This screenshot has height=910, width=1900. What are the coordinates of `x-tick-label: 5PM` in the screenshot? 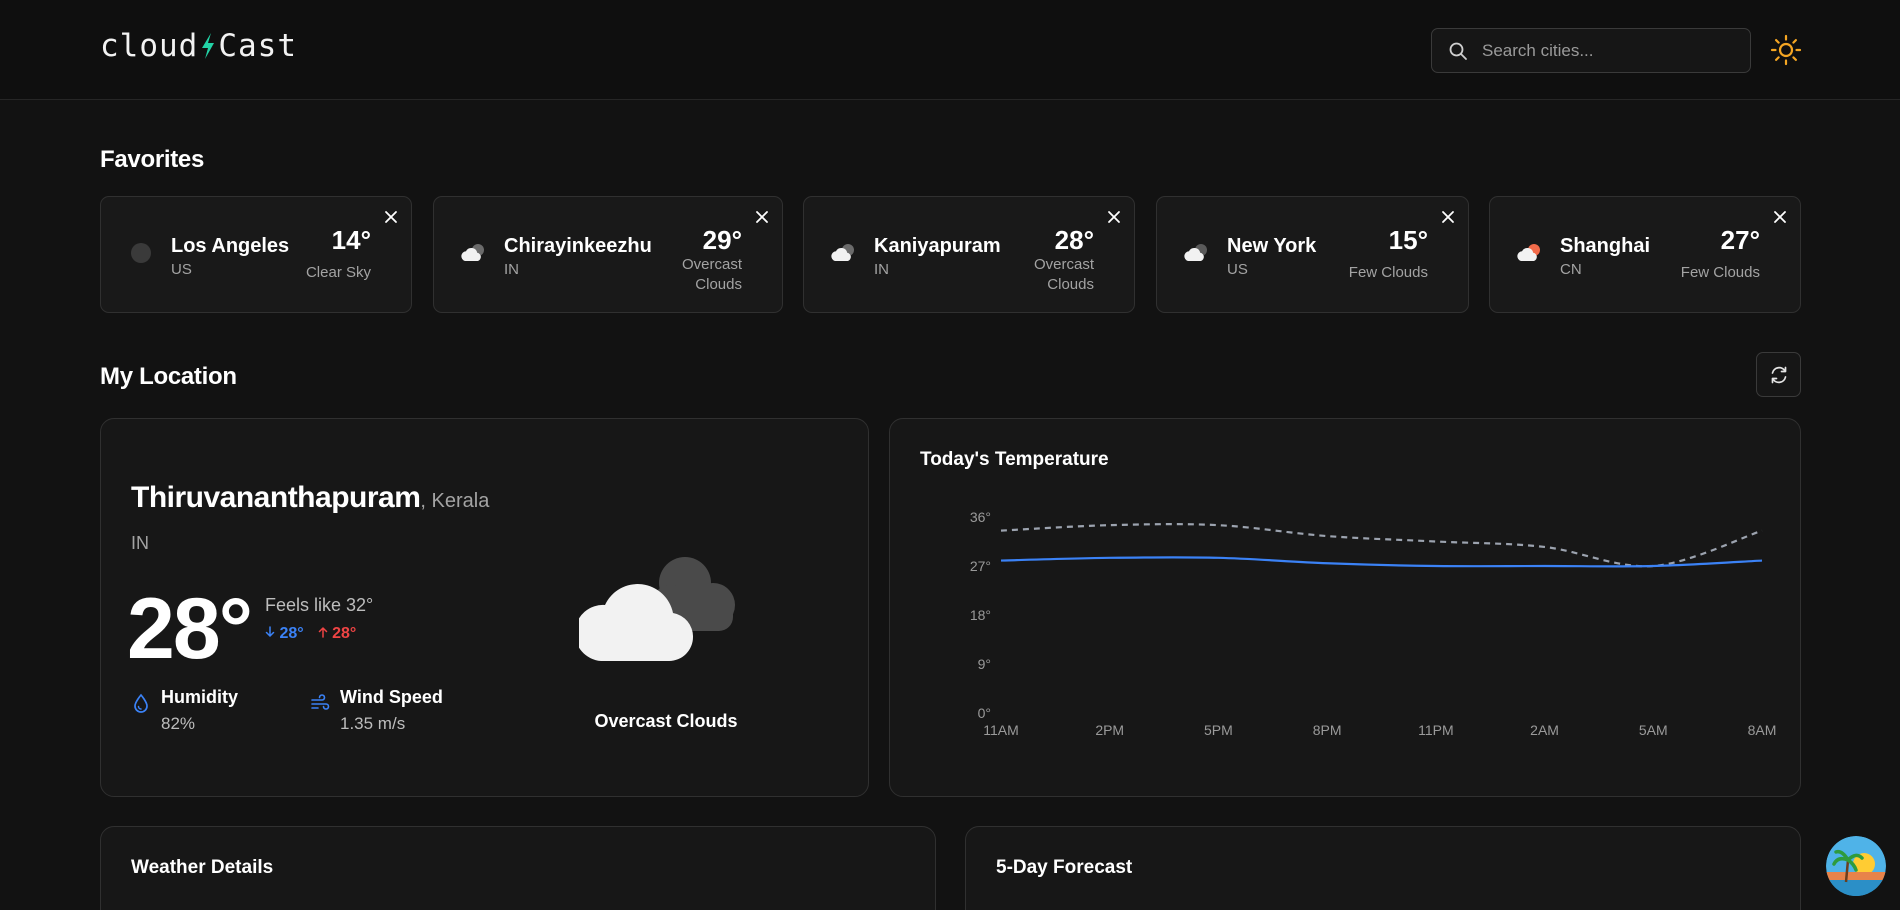 It's located at (1218, 730).